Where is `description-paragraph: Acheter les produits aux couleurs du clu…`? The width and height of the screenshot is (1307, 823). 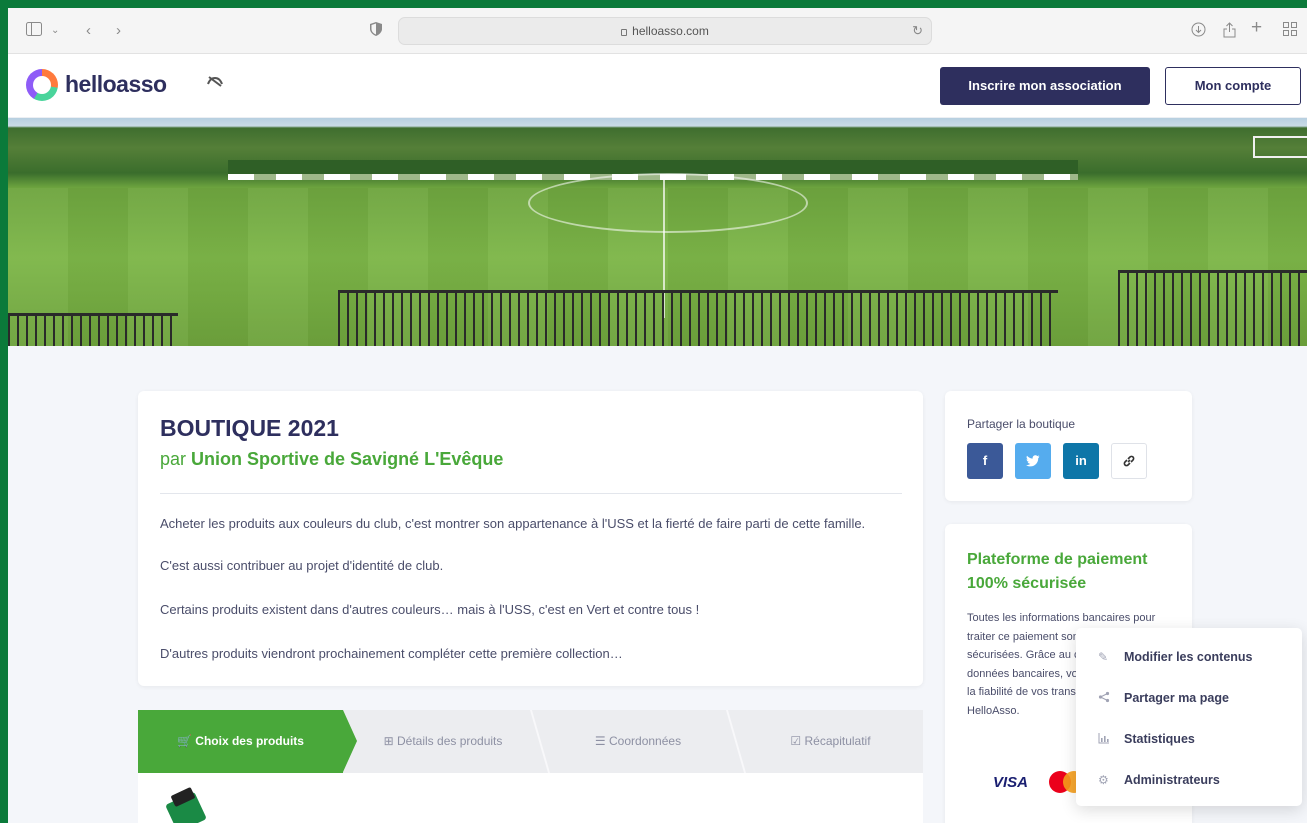 description-paragraph: Acheter les produits aux couleurs du clu… is located at coordinates (513, 523).